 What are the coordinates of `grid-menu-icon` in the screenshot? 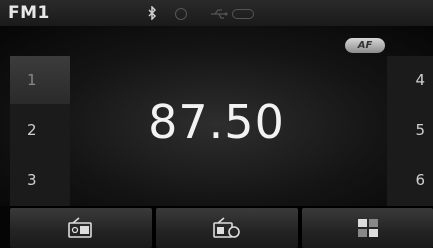 It's located at (367, 228).